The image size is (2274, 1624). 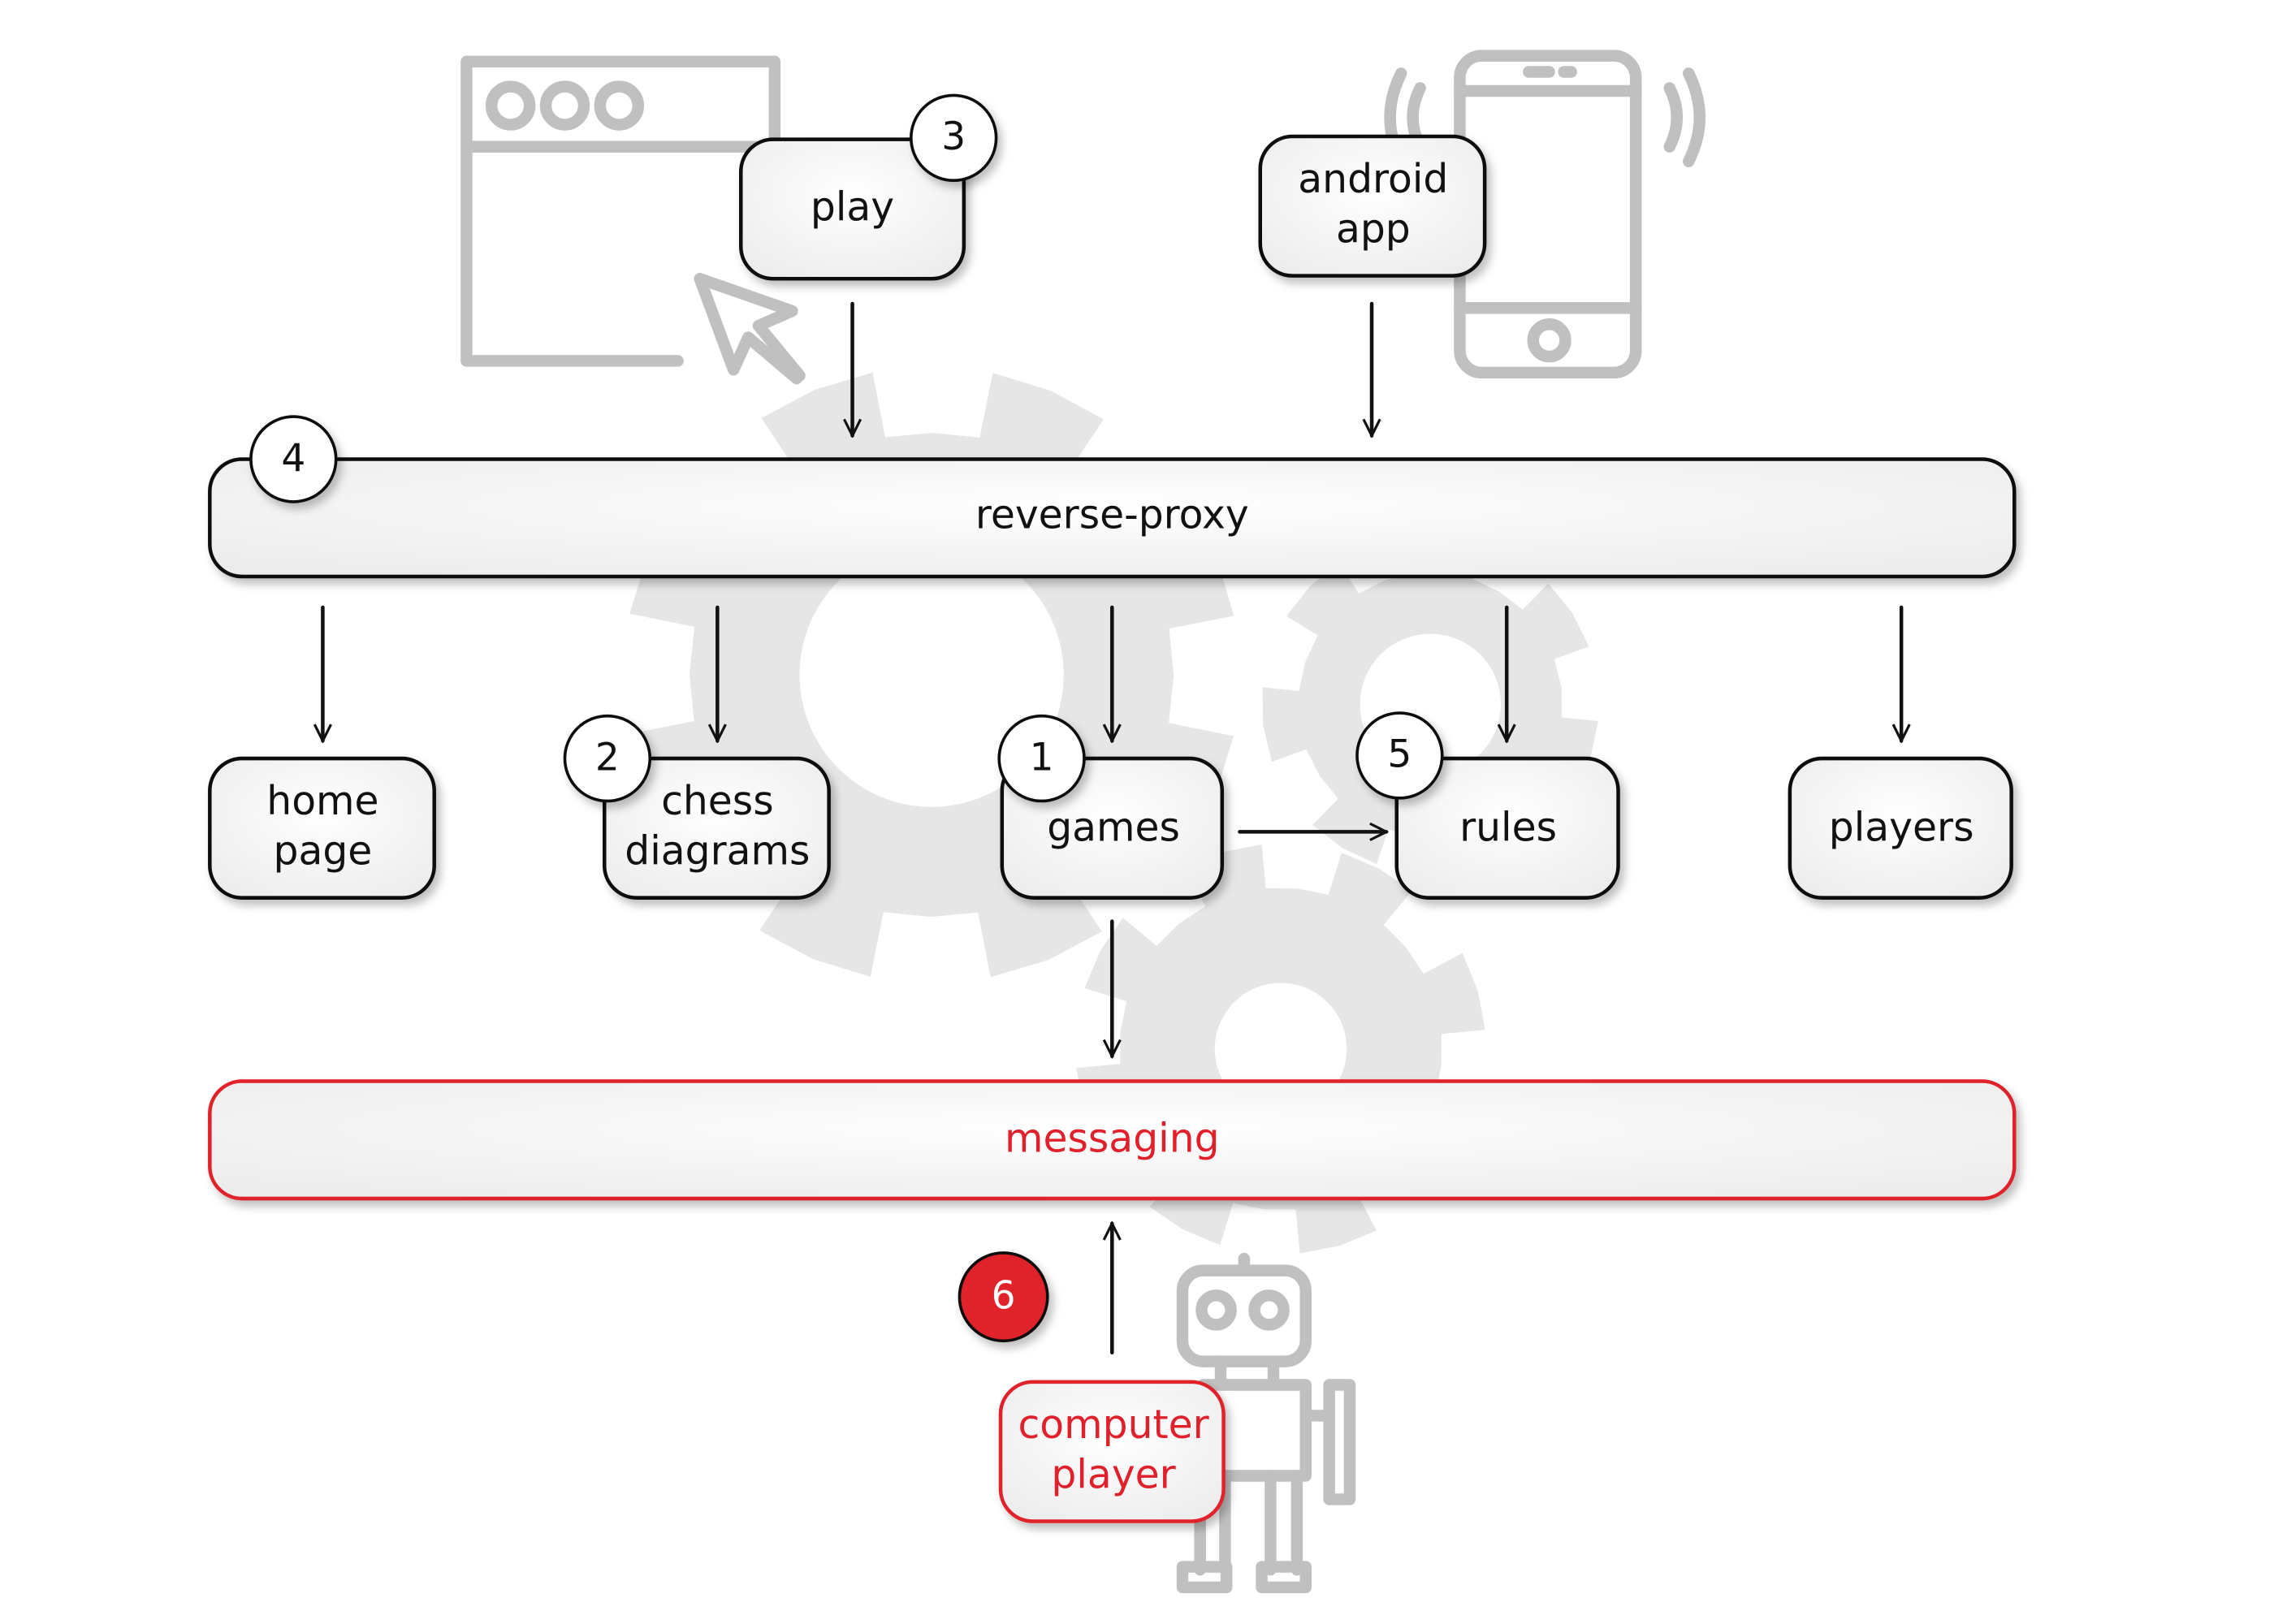 What do you see at coordinates (1112, 515) in the screenshot?
I see `reverse-proxy-label: reverse-proxy` at bounding box center [1112, 515].